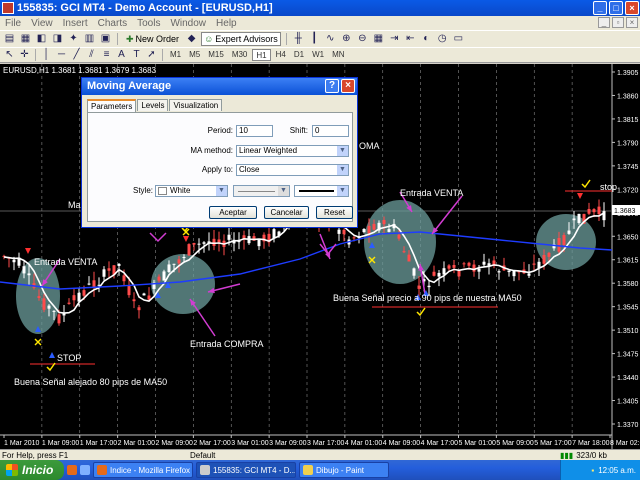 This screenshot has height=480, width=640. Describe the element at coordinates (9, 39) in the screenshot. I see `new-chart-icon: ▤` at that location.